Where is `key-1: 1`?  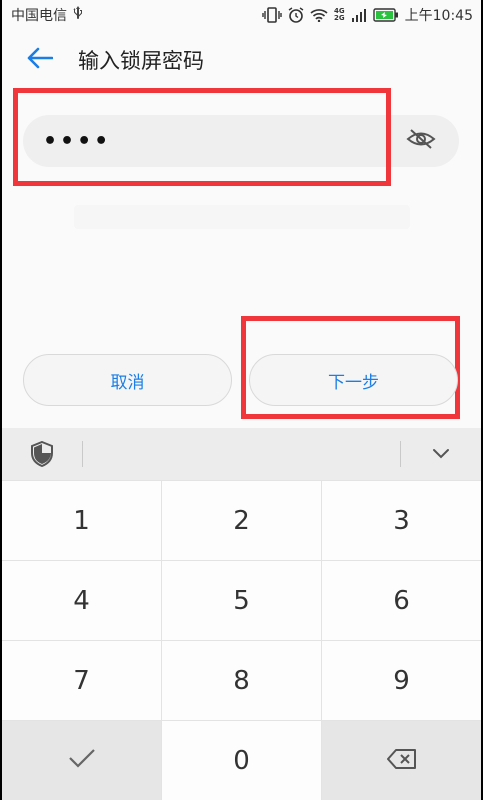 key-1: 1 is located at coordinates (81, 520).